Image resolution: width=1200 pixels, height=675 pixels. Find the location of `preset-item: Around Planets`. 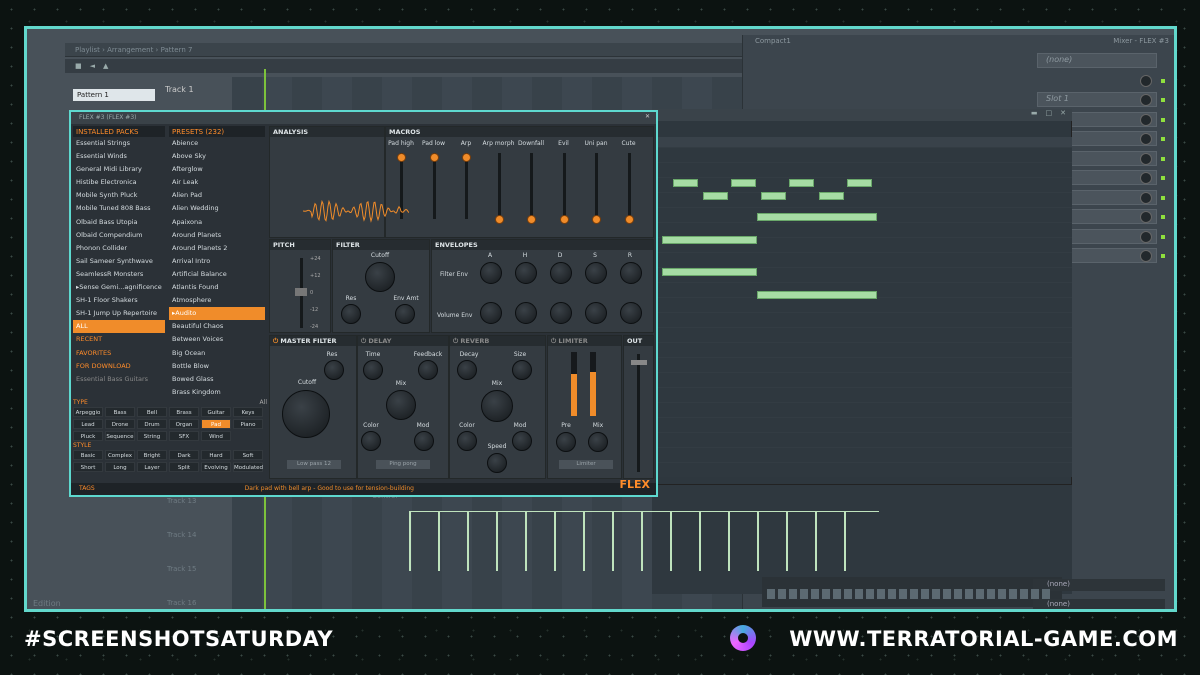

preset-item: Around Planets is located at coordinates (217, 235).